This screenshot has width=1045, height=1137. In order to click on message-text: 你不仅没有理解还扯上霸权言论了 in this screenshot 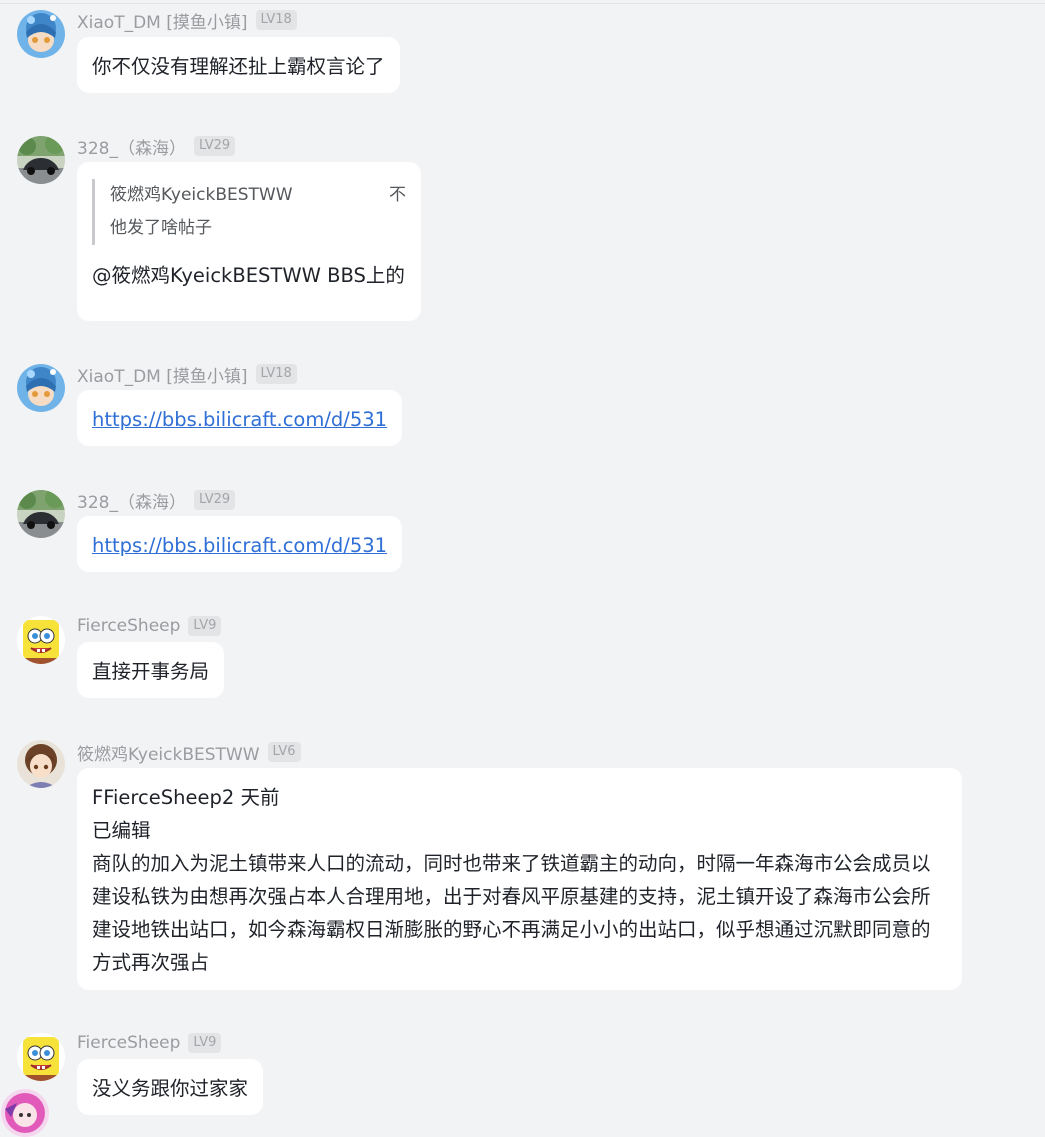, I will do `click(238, 66)`.